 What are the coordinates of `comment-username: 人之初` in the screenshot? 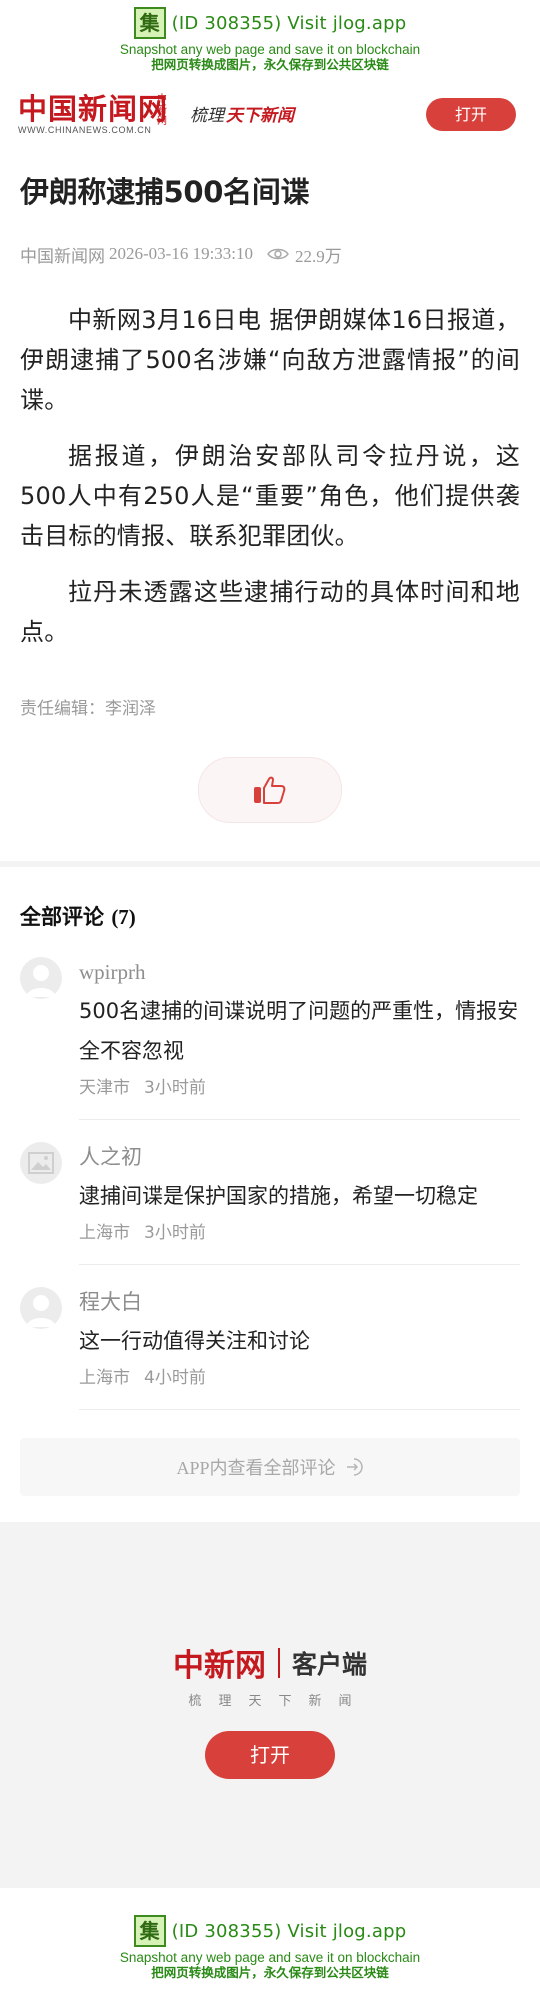 It's located at (299, 1157).